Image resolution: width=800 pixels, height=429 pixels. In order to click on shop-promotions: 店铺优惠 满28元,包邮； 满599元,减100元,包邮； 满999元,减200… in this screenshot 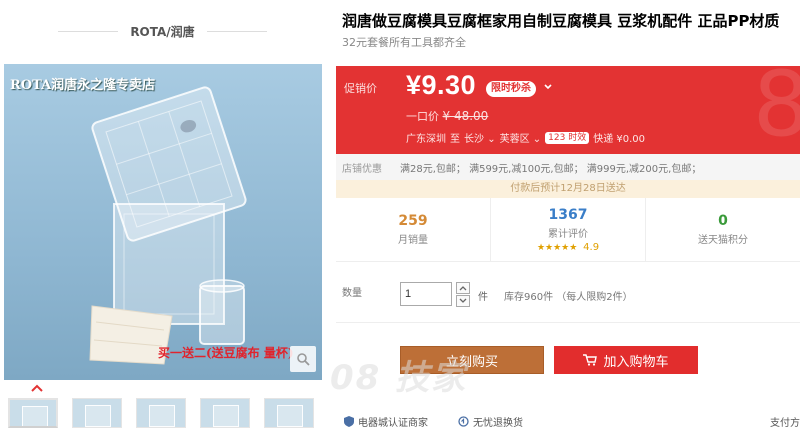, I will do `click(568, 167)`.